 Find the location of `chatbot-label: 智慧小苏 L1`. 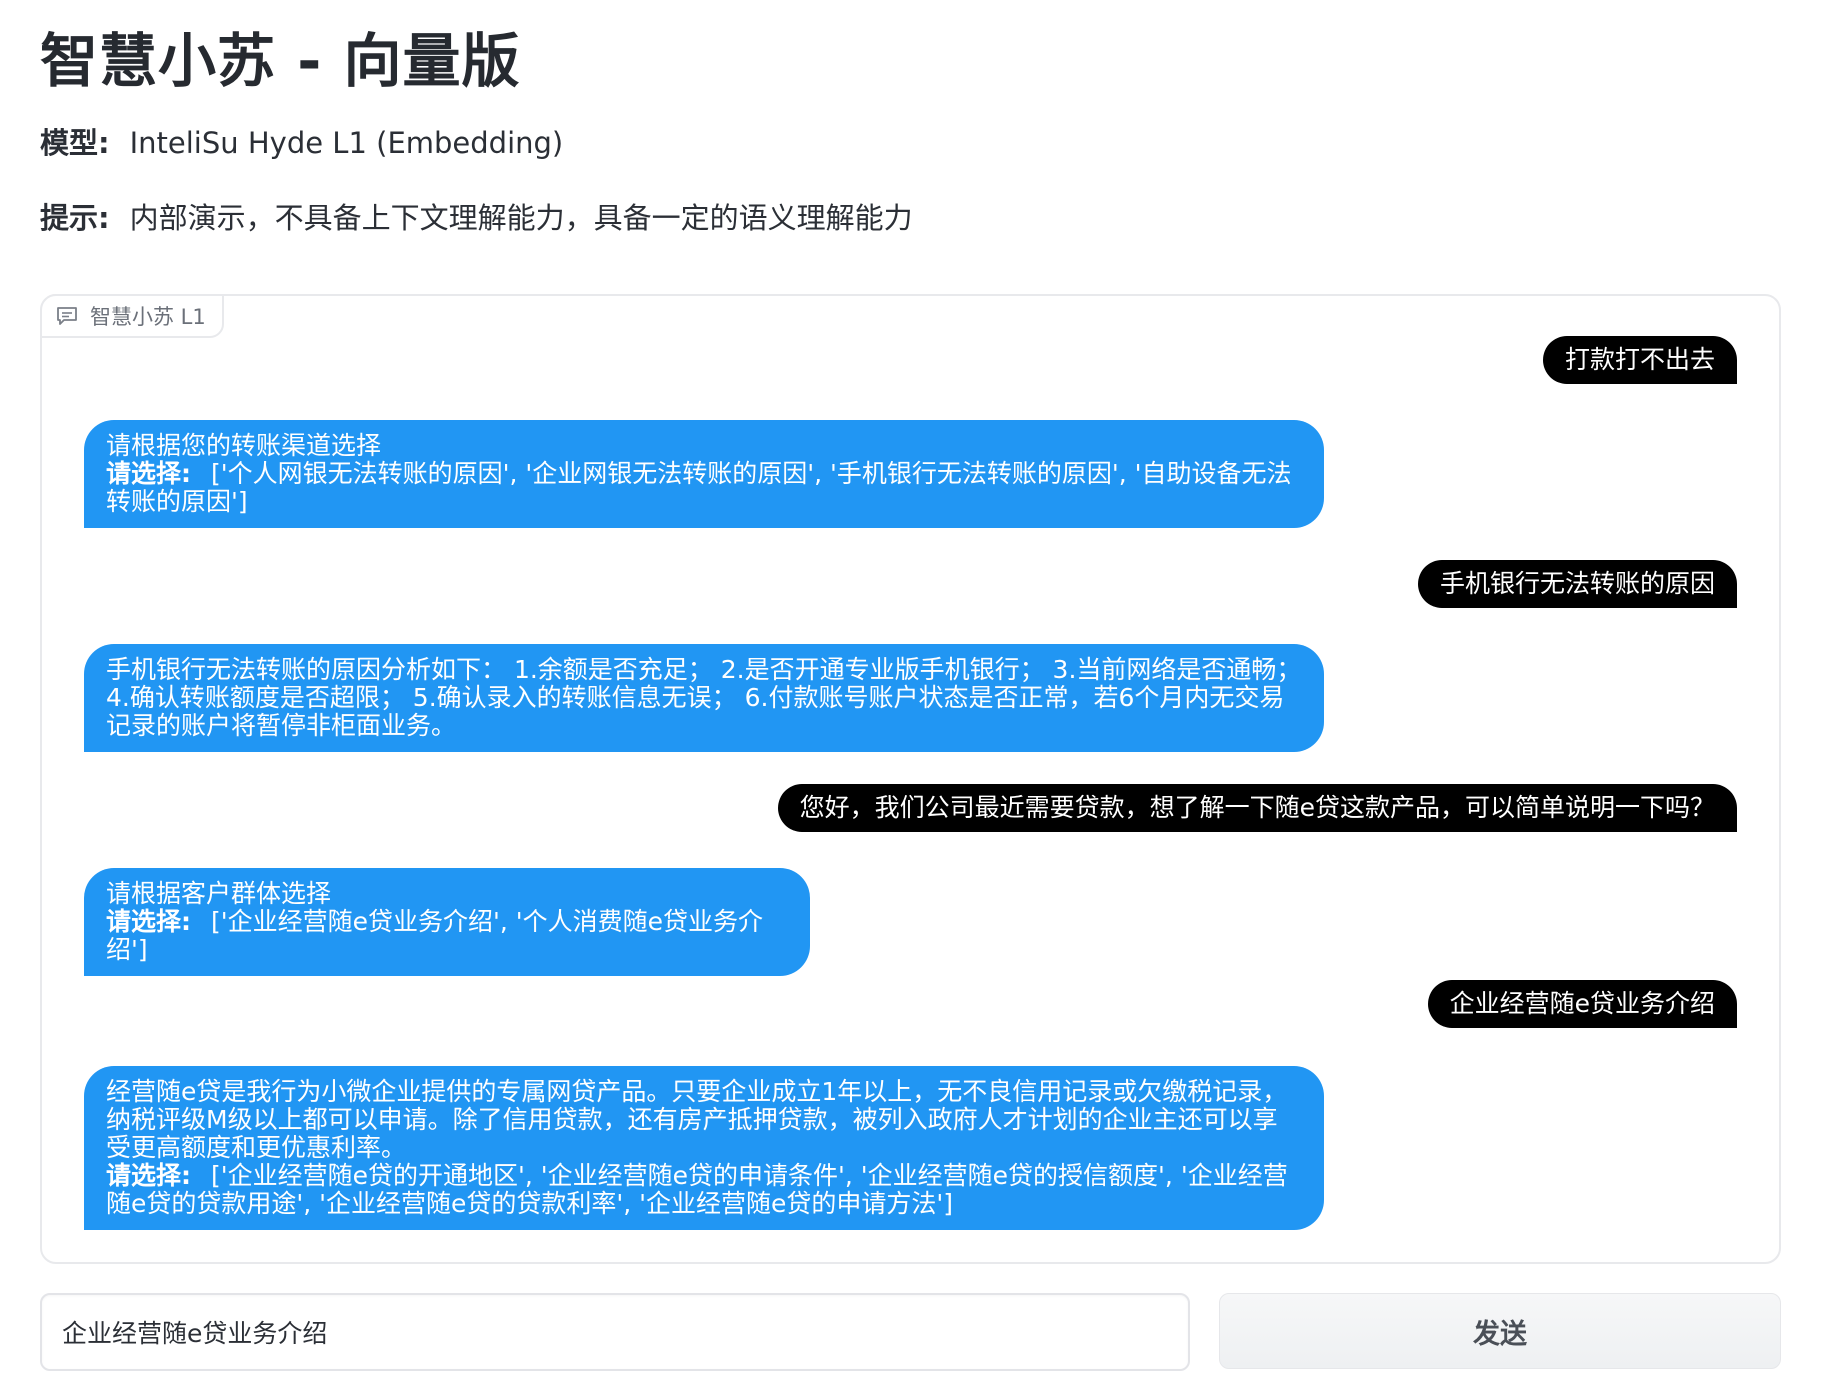

chatbot-label: 智慧小苏 L1 is located at coordinates (132, 316).